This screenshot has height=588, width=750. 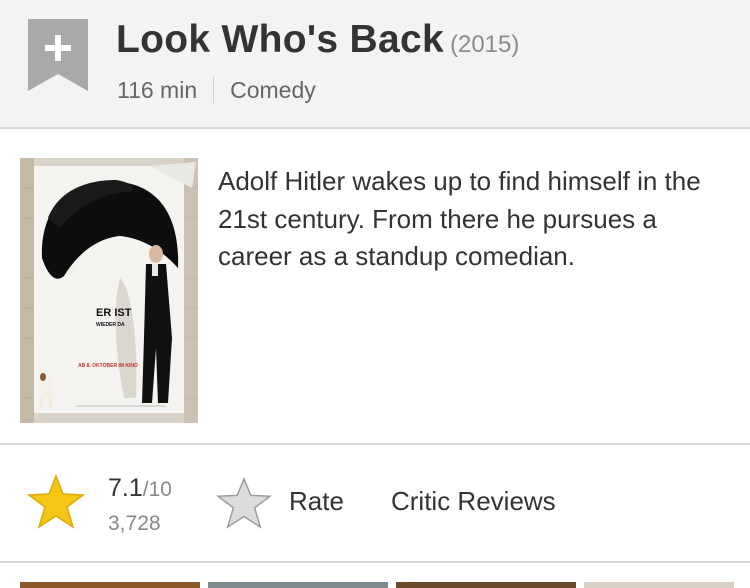 What do you see at coordinates (114, 313) in the screenshot?
I see `poster-title-text: ER IST` at bounding box center [114, 313].